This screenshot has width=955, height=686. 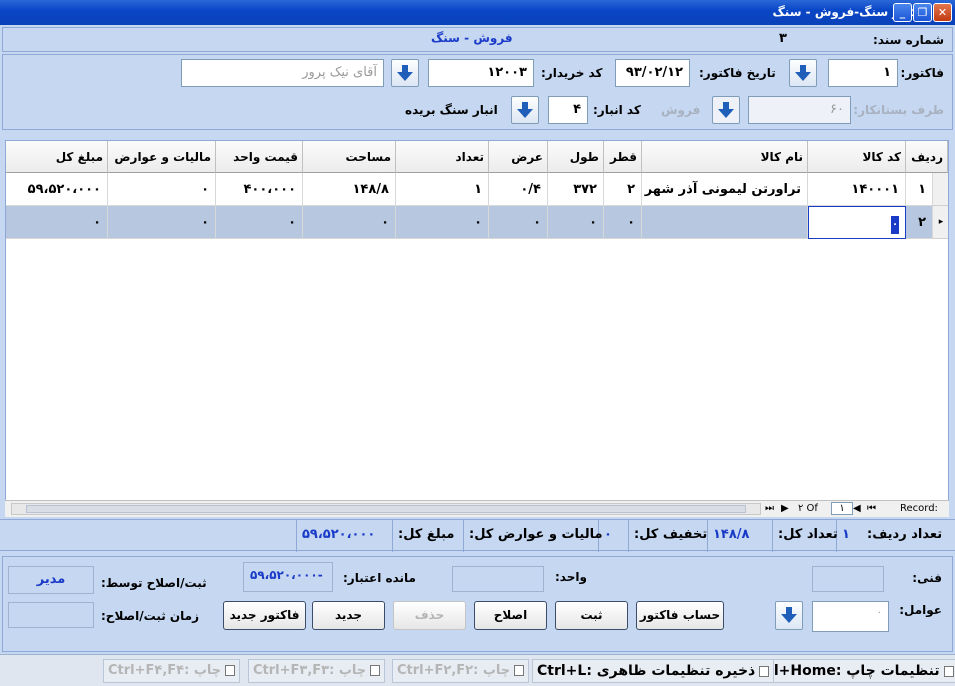 I want to click on buyer-lookup-button, so click(x=405, y=73).